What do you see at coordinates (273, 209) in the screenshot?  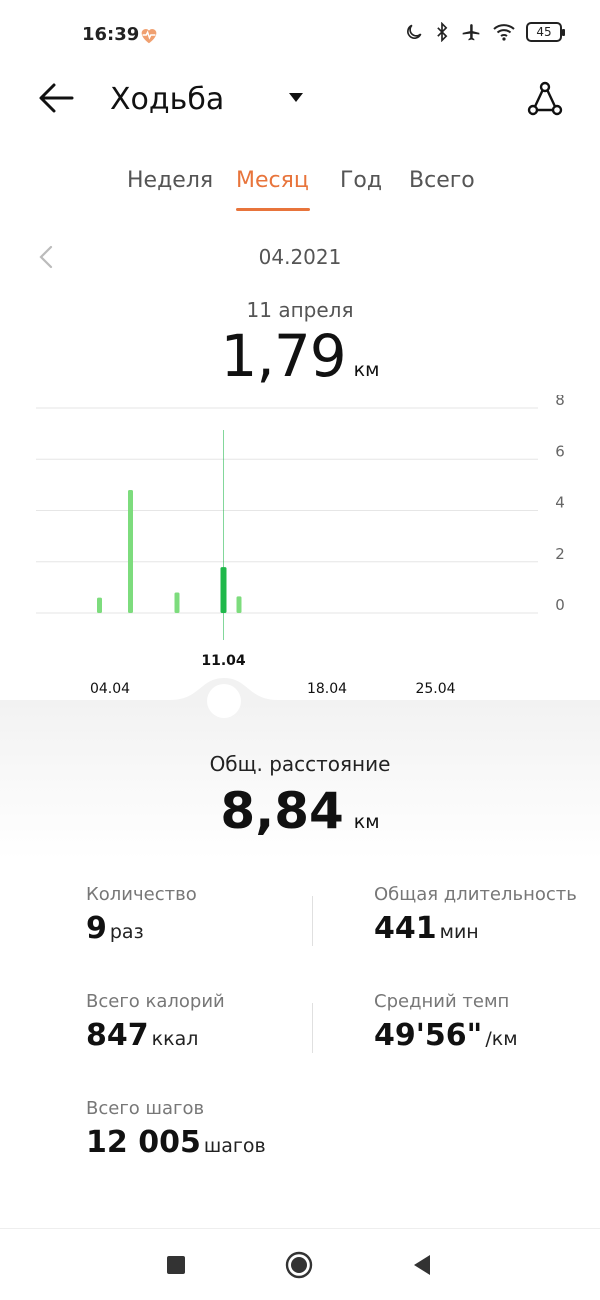 I see `active-tab-indicator` at bounding box center [273, 209].